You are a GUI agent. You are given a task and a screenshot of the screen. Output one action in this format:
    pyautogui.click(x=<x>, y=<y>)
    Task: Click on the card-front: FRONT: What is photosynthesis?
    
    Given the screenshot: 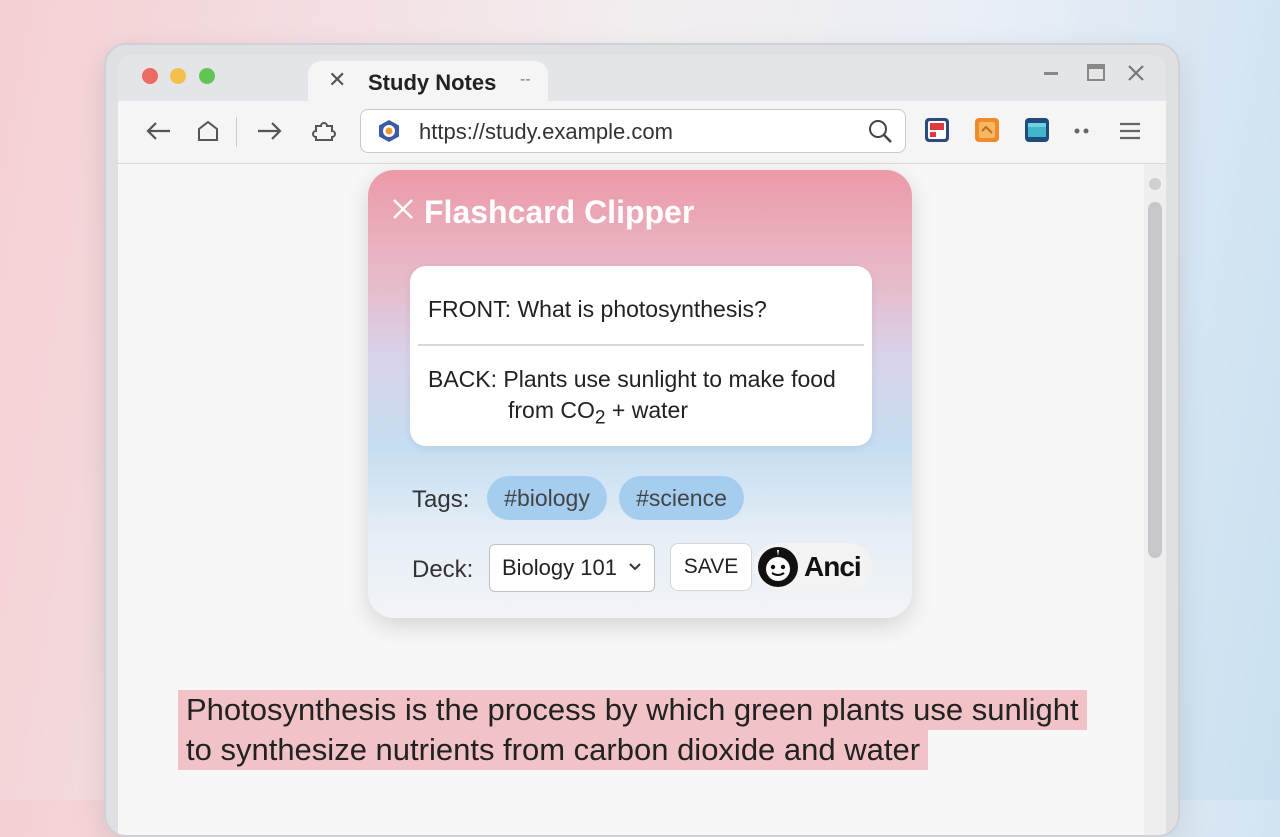 What is the action you would take?
    pyautogui.click(x=597, y=309)
    